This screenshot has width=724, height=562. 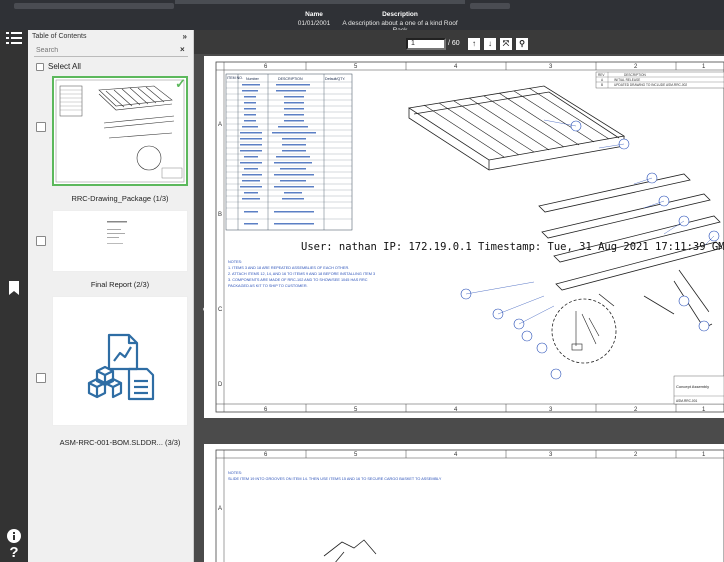 What do you see at coordinates (110, 37) in the screenshot?
I see `toc-header: Table of Contents »` at bounding box center [110, 37].